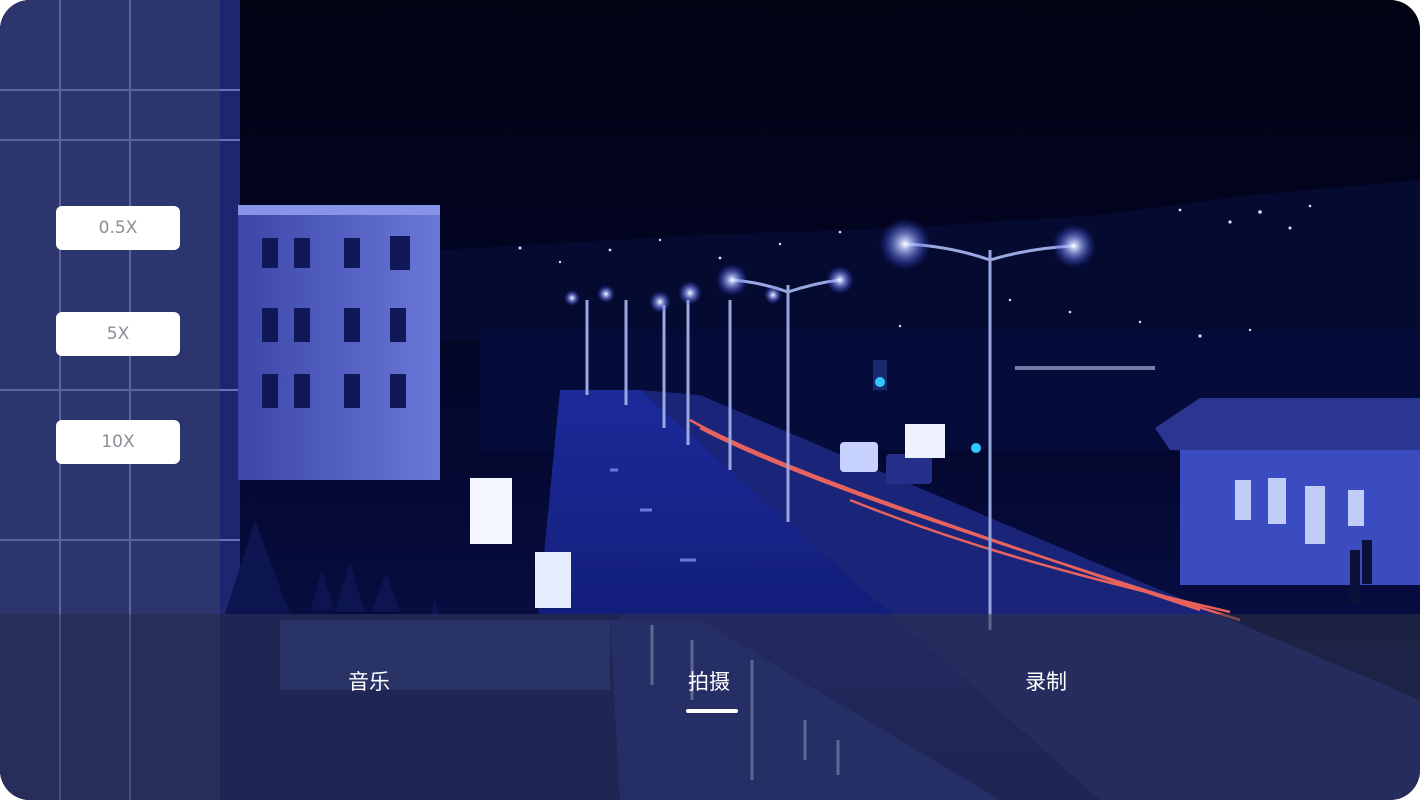 The image size is (1420, 800). I want to click on zoom-0-5x-button: 0.5X, so click(118, 228).